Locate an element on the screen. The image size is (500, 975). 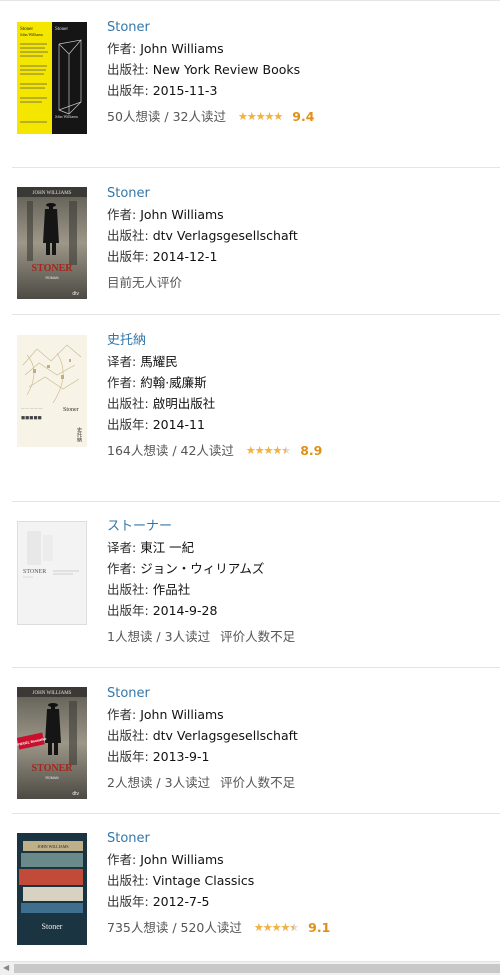
read-counts: 1人想读 / 3人读过 is located at coordinates (159, 636).